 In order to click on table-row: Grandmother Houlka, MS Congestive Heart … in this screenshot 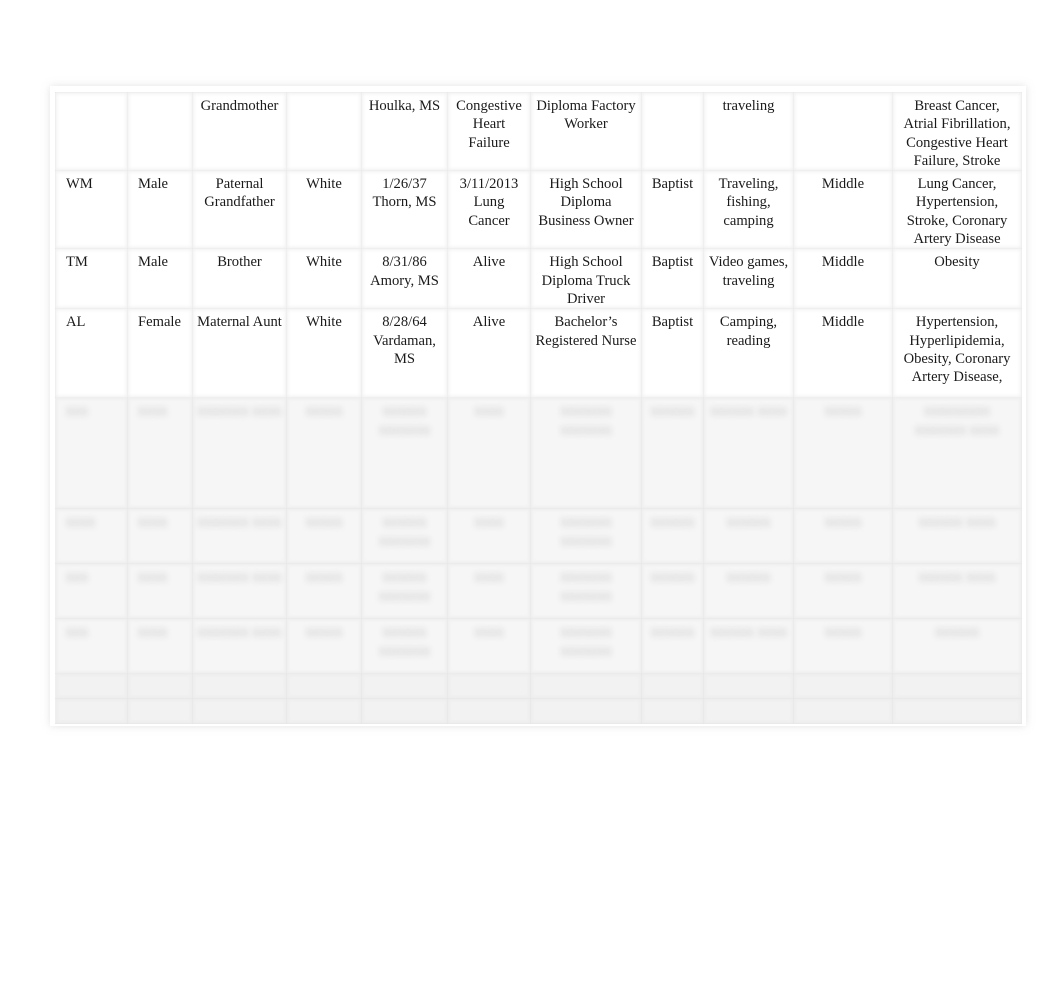, I will do `click(538, 131)`.